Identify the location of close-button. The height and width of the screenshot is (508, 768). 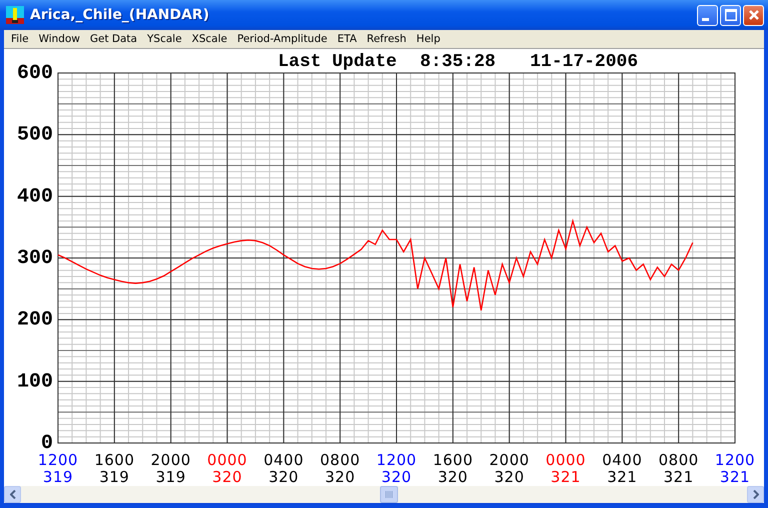
(753, 15).